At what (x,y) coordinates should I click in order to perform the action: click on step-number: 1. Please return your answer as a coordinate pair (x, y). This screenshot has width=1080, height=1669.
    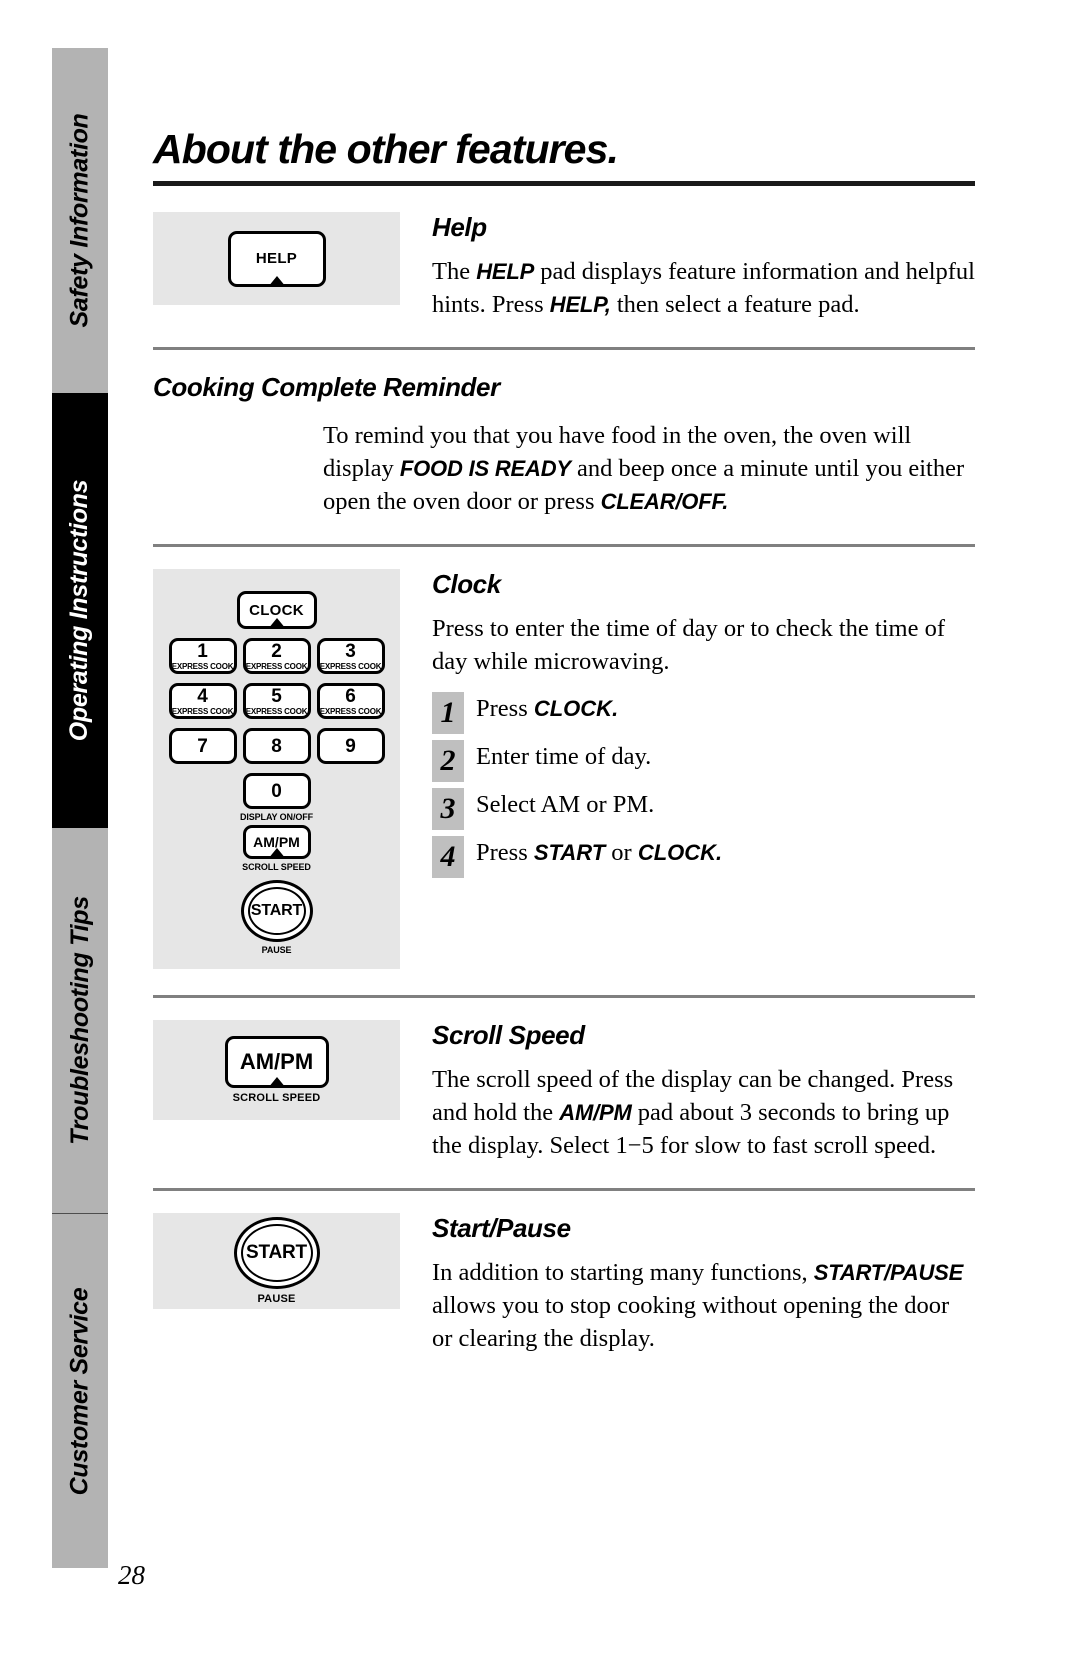
    Looking at the image, I should click on (448, 713).